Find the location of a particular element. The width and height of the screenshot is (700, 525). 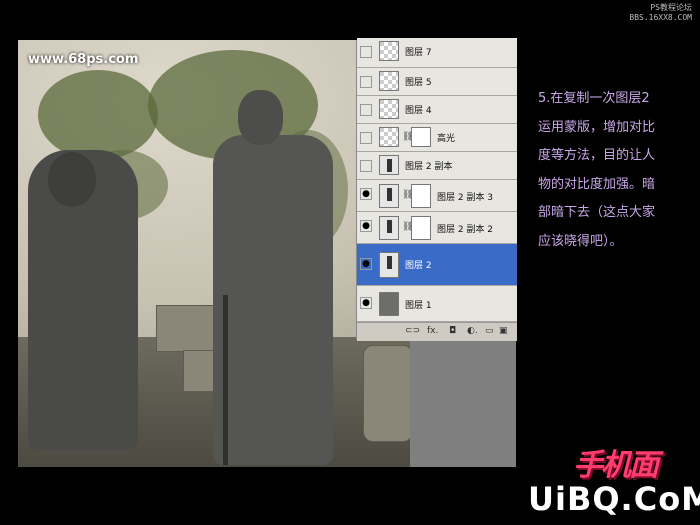

layer-row: 图层 5 is located at coordinates (437, 82).